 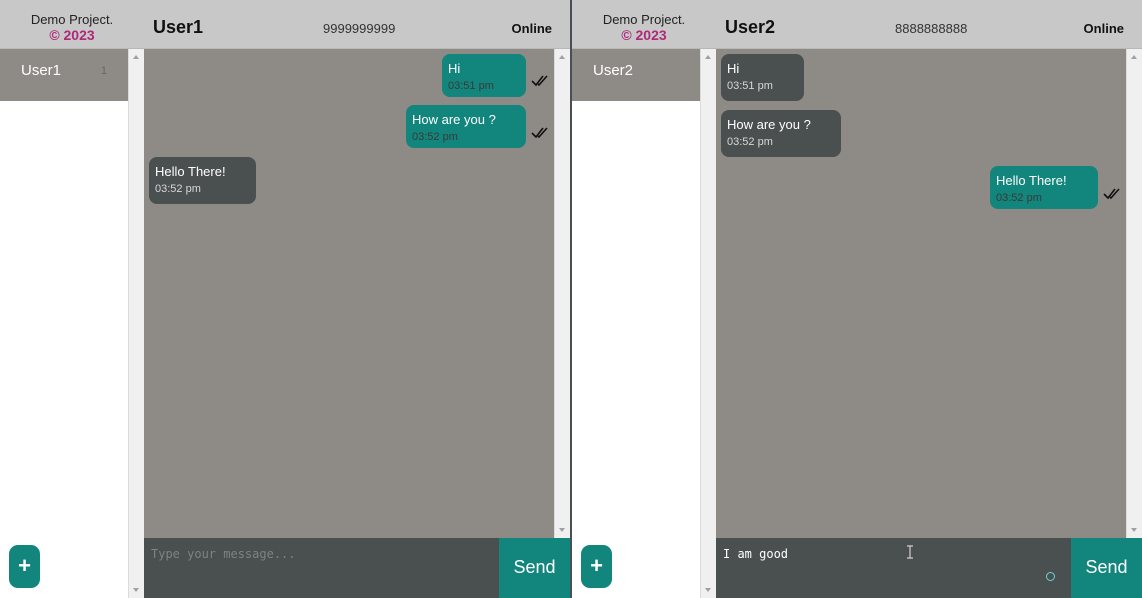 I want to click on sidebar: Demo Project. © 2023 User2 +, so click(x=644, y=299).